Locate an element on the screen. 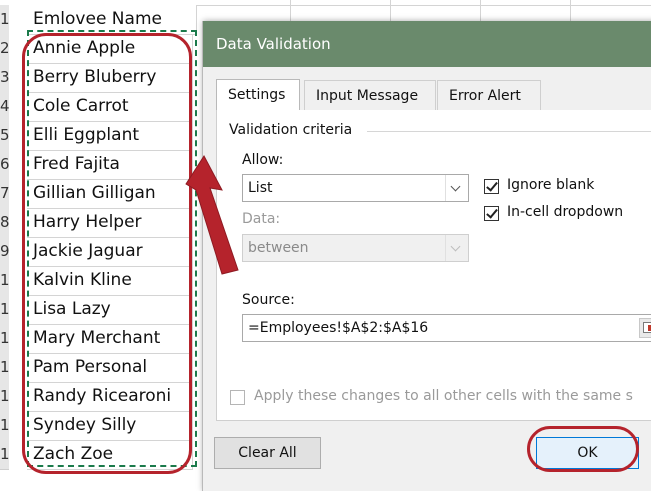 The height and width of the screenshot is (491, 651). in-cell-dropdown-label: In-cell dropdown is located at coordinates (565, 212).